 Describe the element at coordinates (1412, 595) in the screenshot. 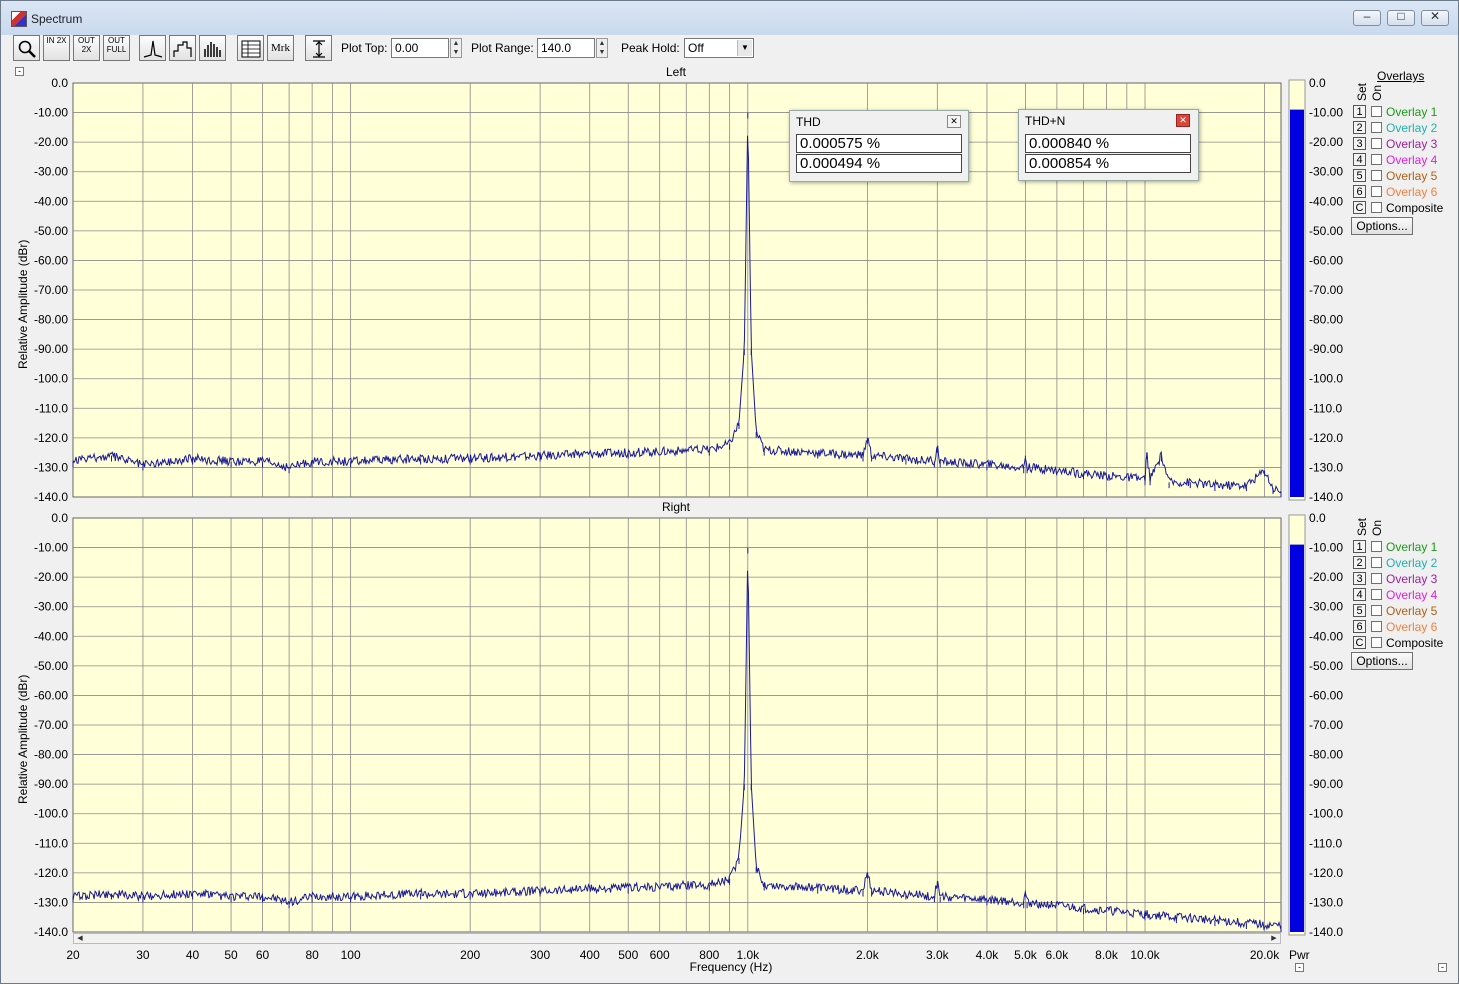

I see `overlay-label: Overlay 4` at that location.